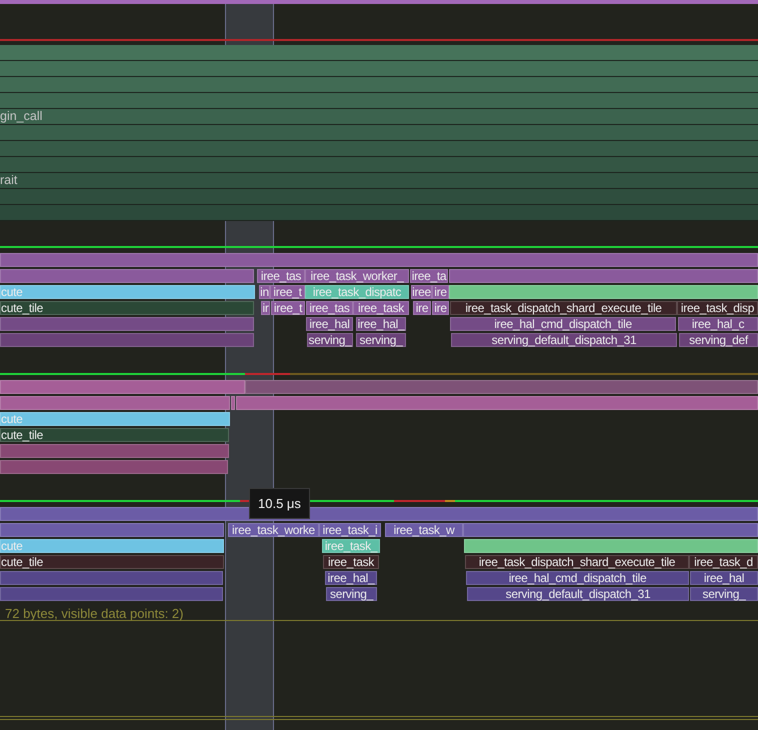 Image resolution: width=758 pixels, height=730 pixels. Describe the element at coordinates (718, 324) in the screenshot. I see `zone-bar: iree_hal_c` at that location.